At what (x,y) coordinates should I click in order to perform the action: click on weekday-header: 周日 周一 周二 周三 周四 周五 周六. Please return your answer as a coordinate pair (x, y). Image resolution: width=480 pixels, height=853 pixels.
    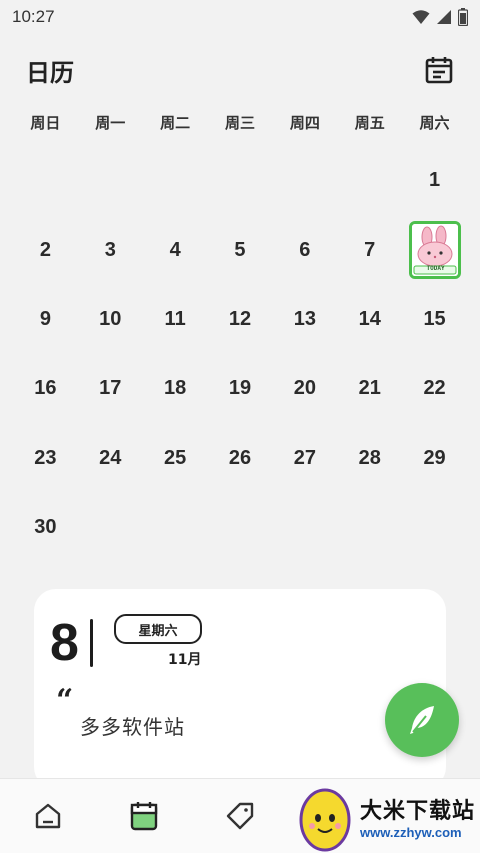
    Looking at the image, I should click on (240, 127).